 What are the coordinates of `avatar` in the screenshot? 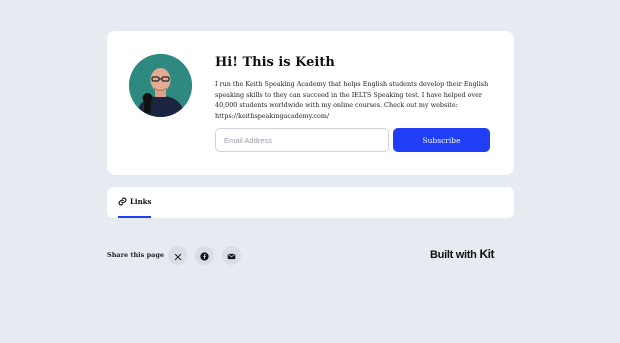 It's located at (160, 85).